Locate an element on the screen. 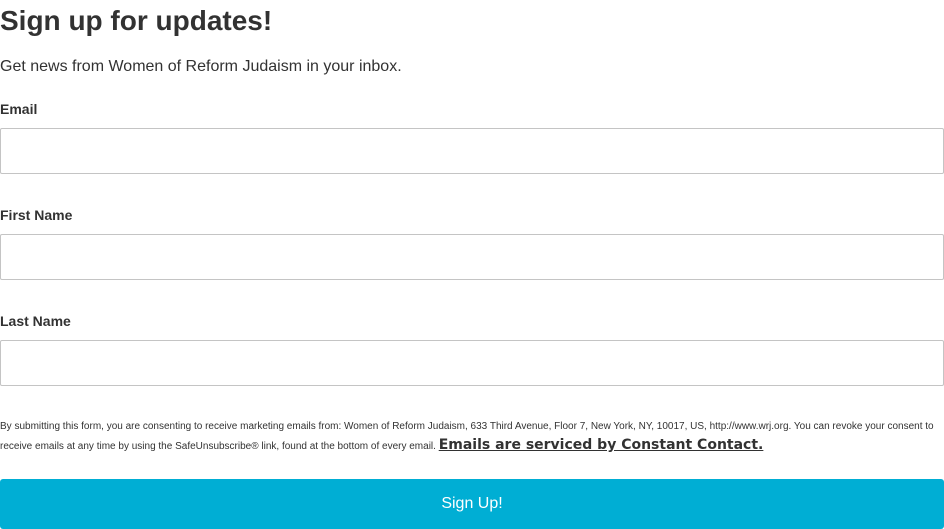 The width and height of the screenshot is (944, 529). form-title: Sign up for updates! is located at coordinates (136, 20).